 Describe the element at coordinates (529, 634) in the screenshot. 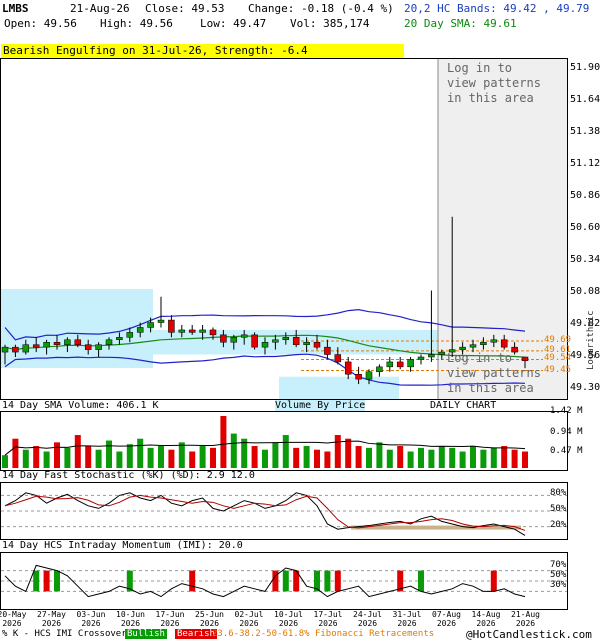

I see `copyright: @HotCandlestick.com` at that location.